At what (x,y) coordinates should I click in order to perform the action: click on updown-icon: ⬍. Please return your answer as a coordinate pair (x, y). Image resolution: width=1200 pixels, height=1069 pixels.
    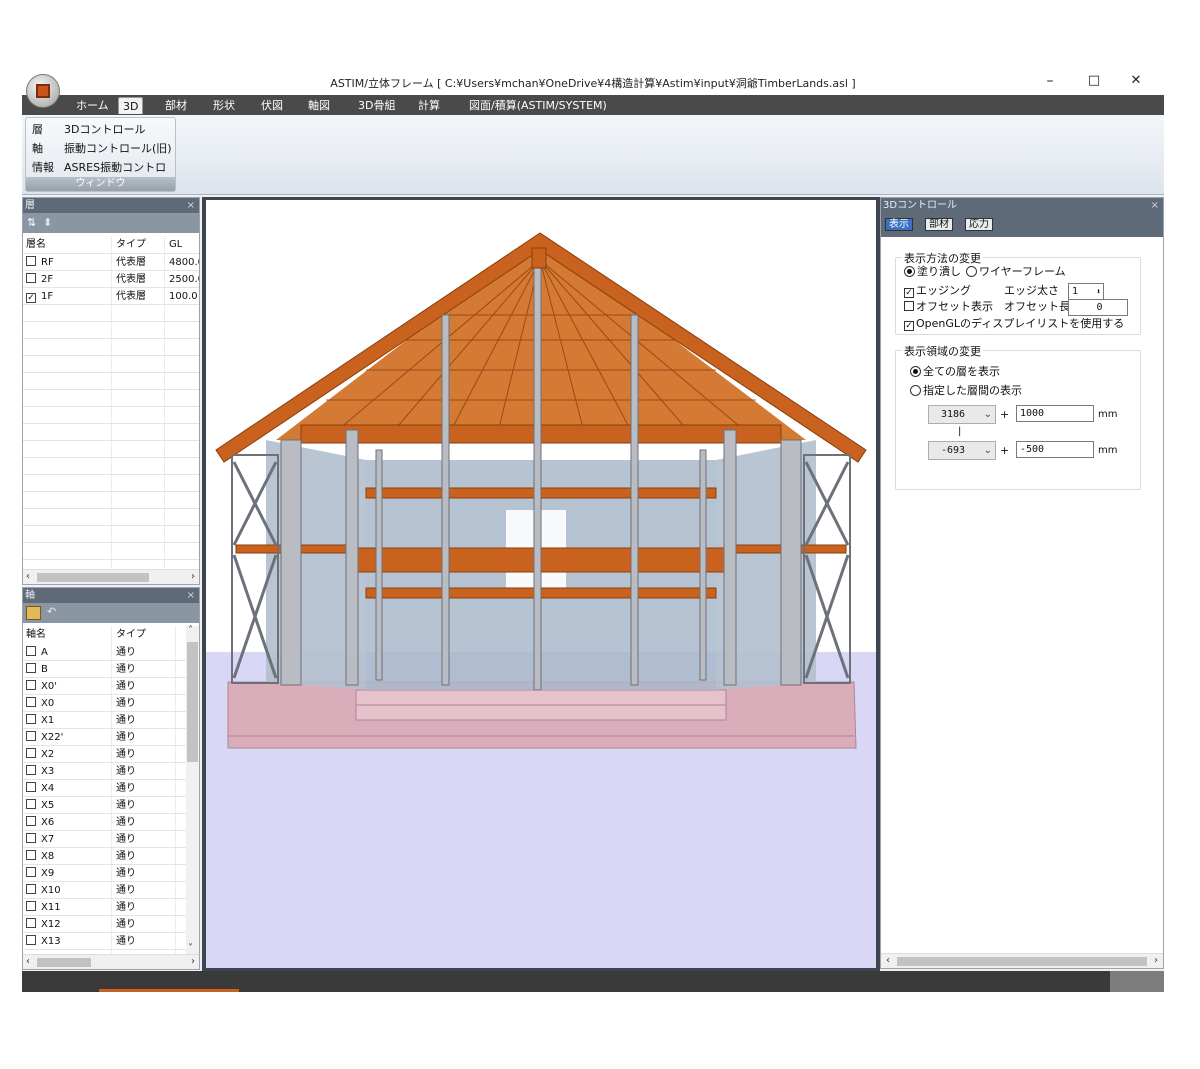
    Looking at the image, I should click on (47, 222).